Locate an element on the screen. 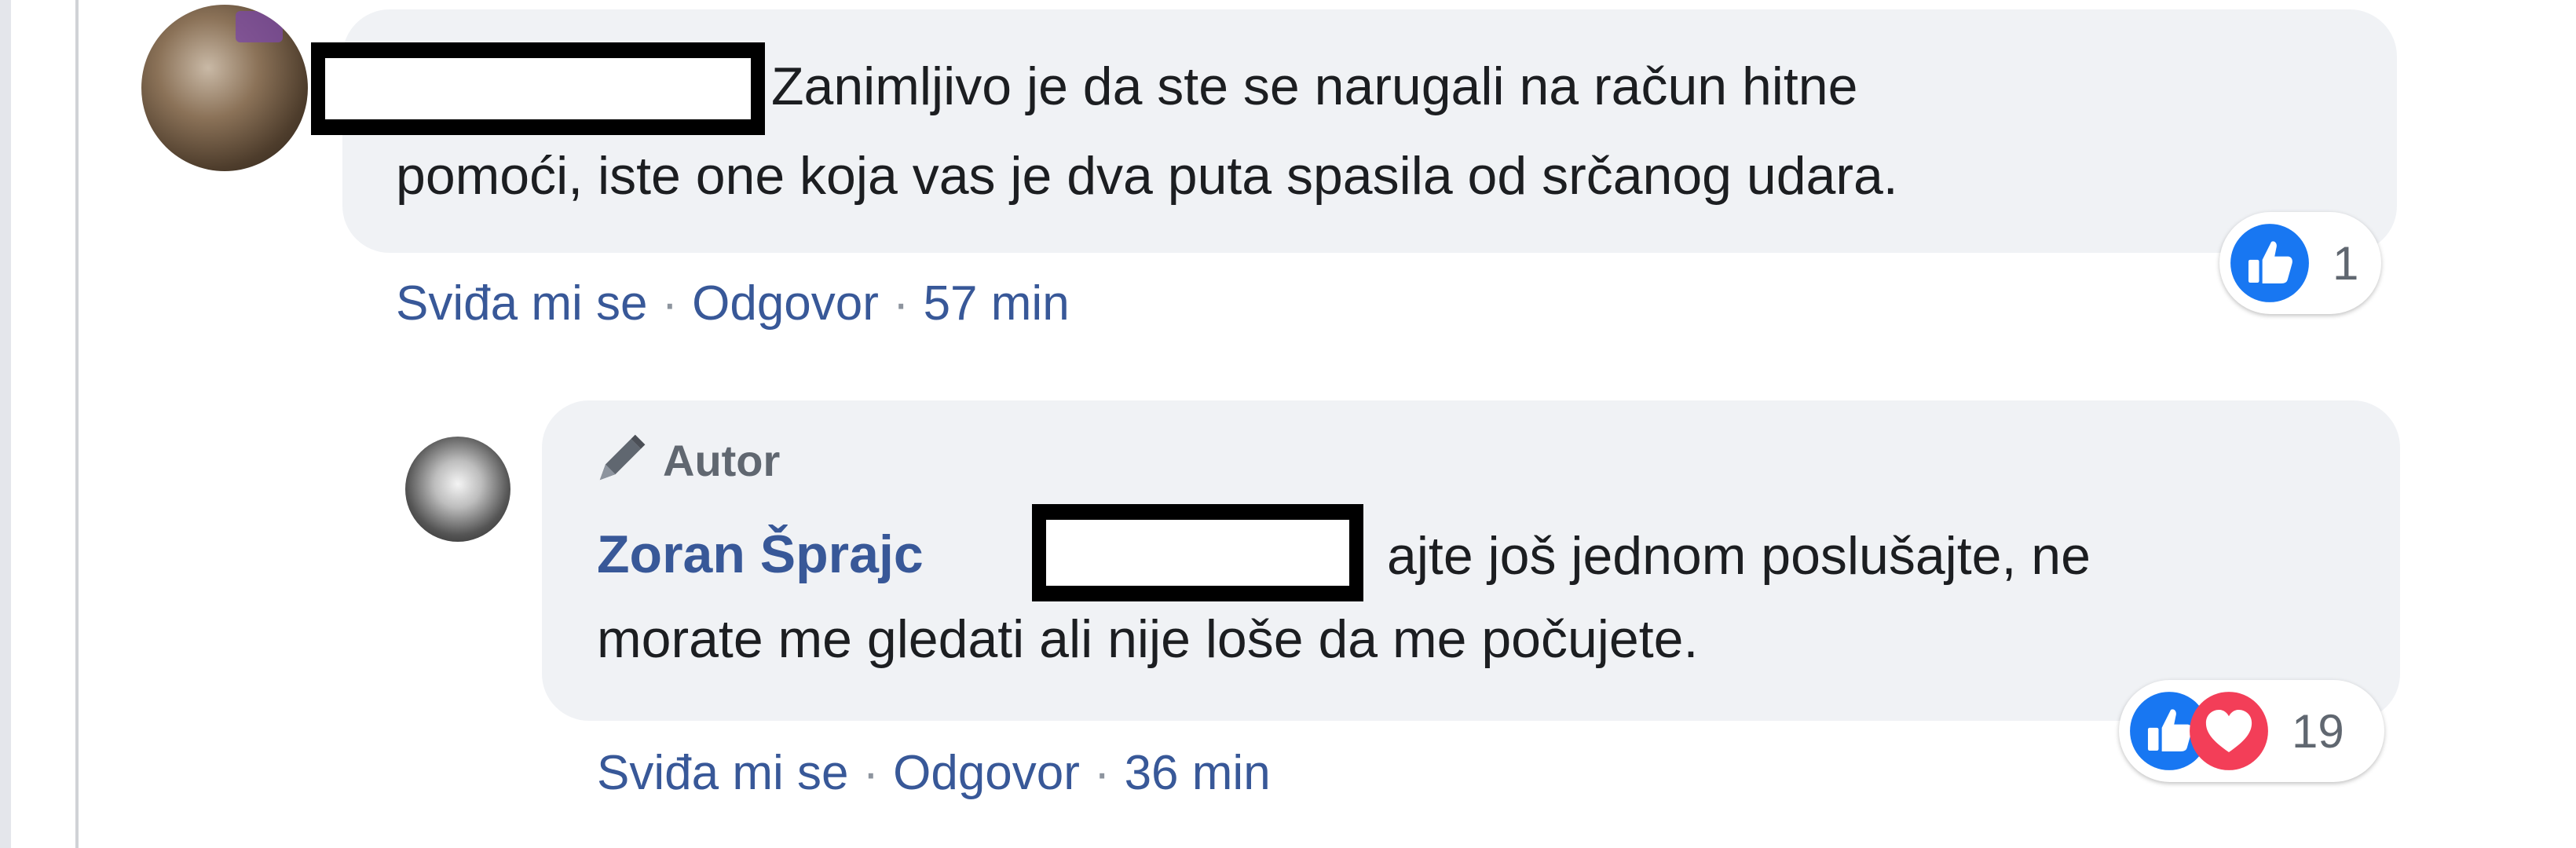 Image resolution: width=2576 pixels, height=848 pixels. author-name-link: Zoran Šprajc is located at coordinates (761, 554).